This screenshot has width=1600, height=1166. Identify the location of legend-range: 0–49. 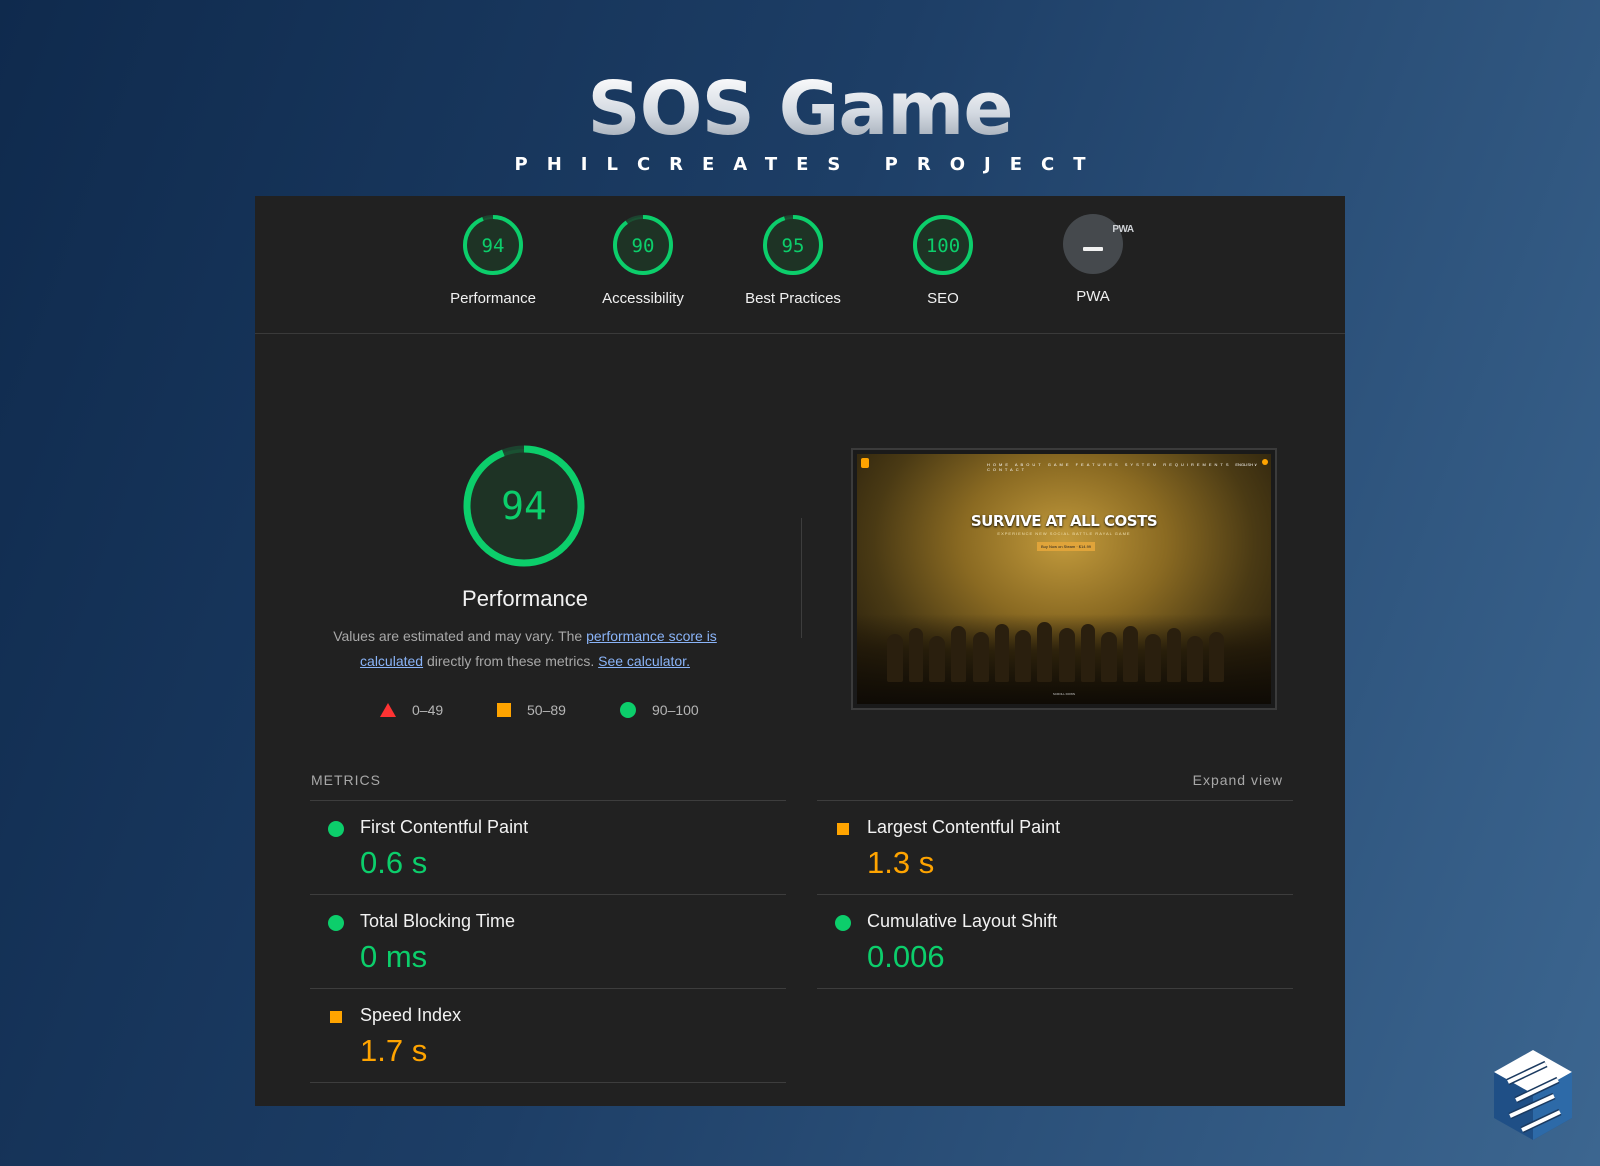
(428, 710).